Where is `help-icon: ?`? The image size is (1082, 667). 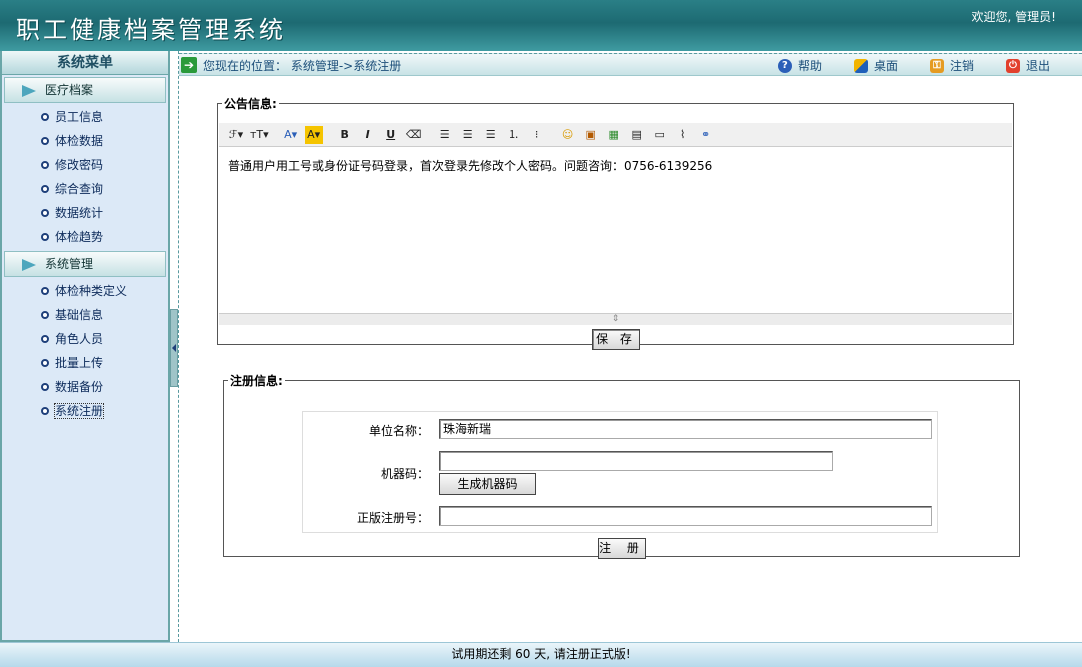
help-icon: ? is located at coordinates (784, 65).